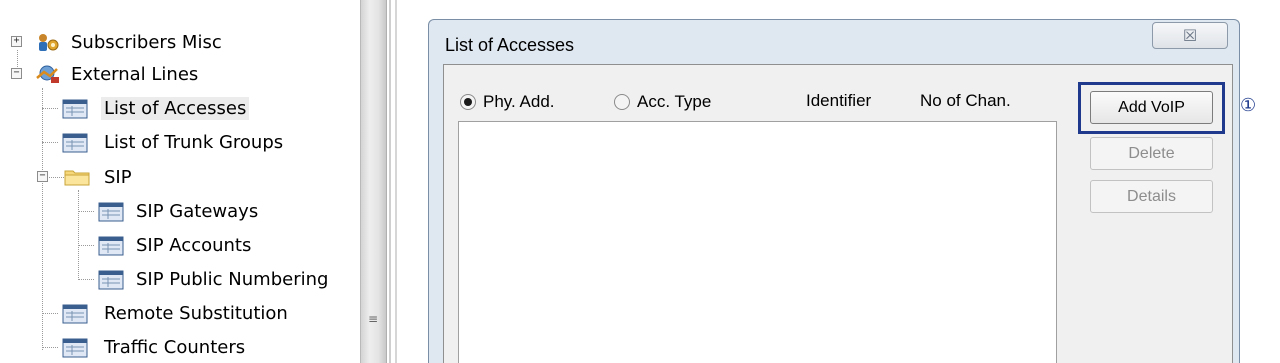  What do you see at coordinates (1248, 105) in the screenshot?
I see `callout-marker: ①` at bounding box center [1248, 105].